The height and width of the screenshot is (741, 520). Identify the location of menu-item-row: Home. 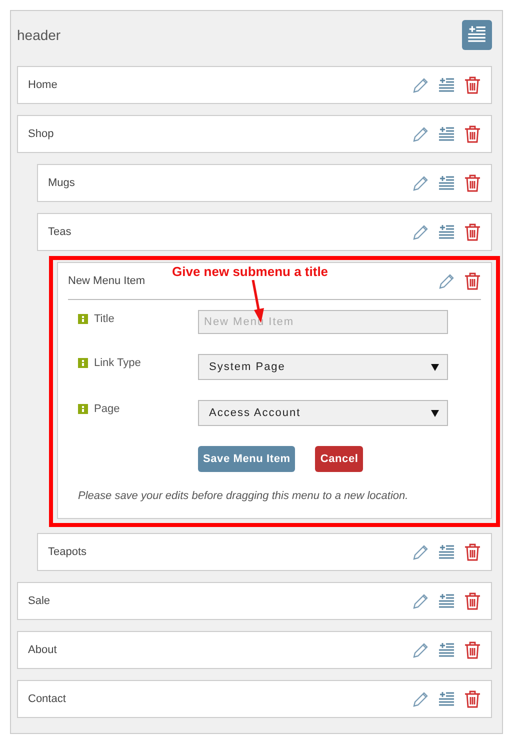
(254, 85).